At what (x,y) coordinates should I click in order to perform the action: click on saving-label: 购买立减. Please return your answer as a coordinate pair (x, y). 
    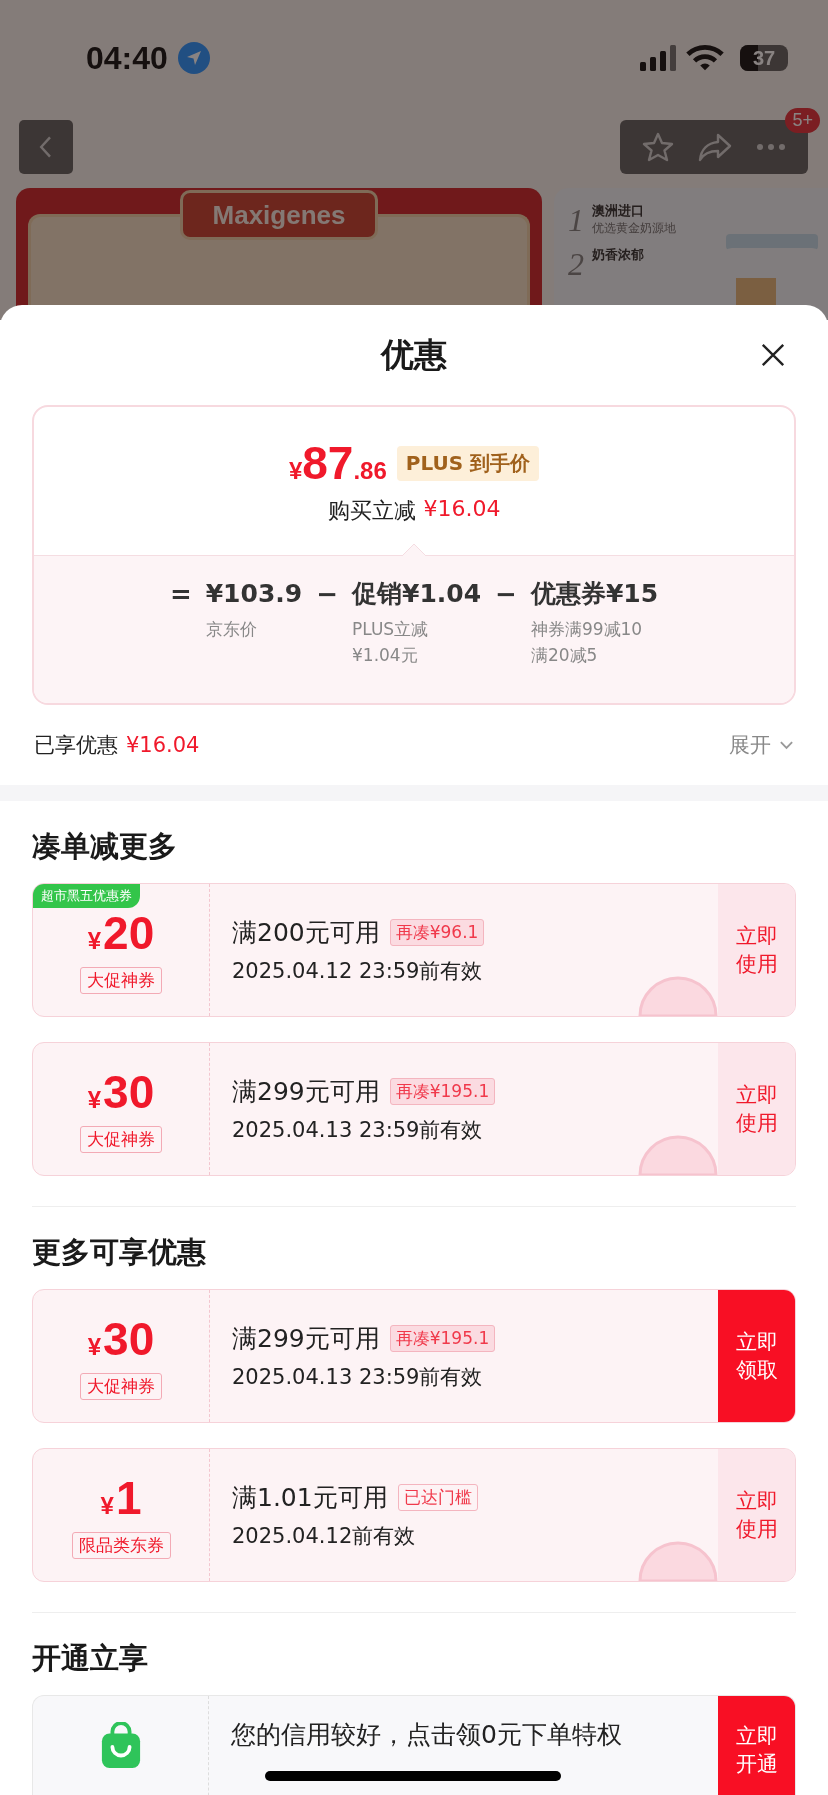
    Looking at the image, I should click on (371, 511).